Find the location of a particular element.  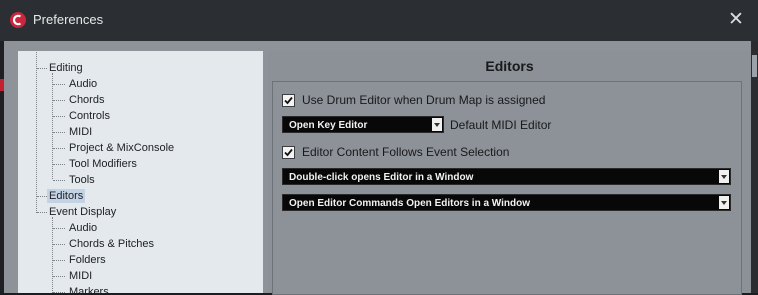

tree-item-tool-modifiers: Tool Modifiers is located at coordinates (103, 164).